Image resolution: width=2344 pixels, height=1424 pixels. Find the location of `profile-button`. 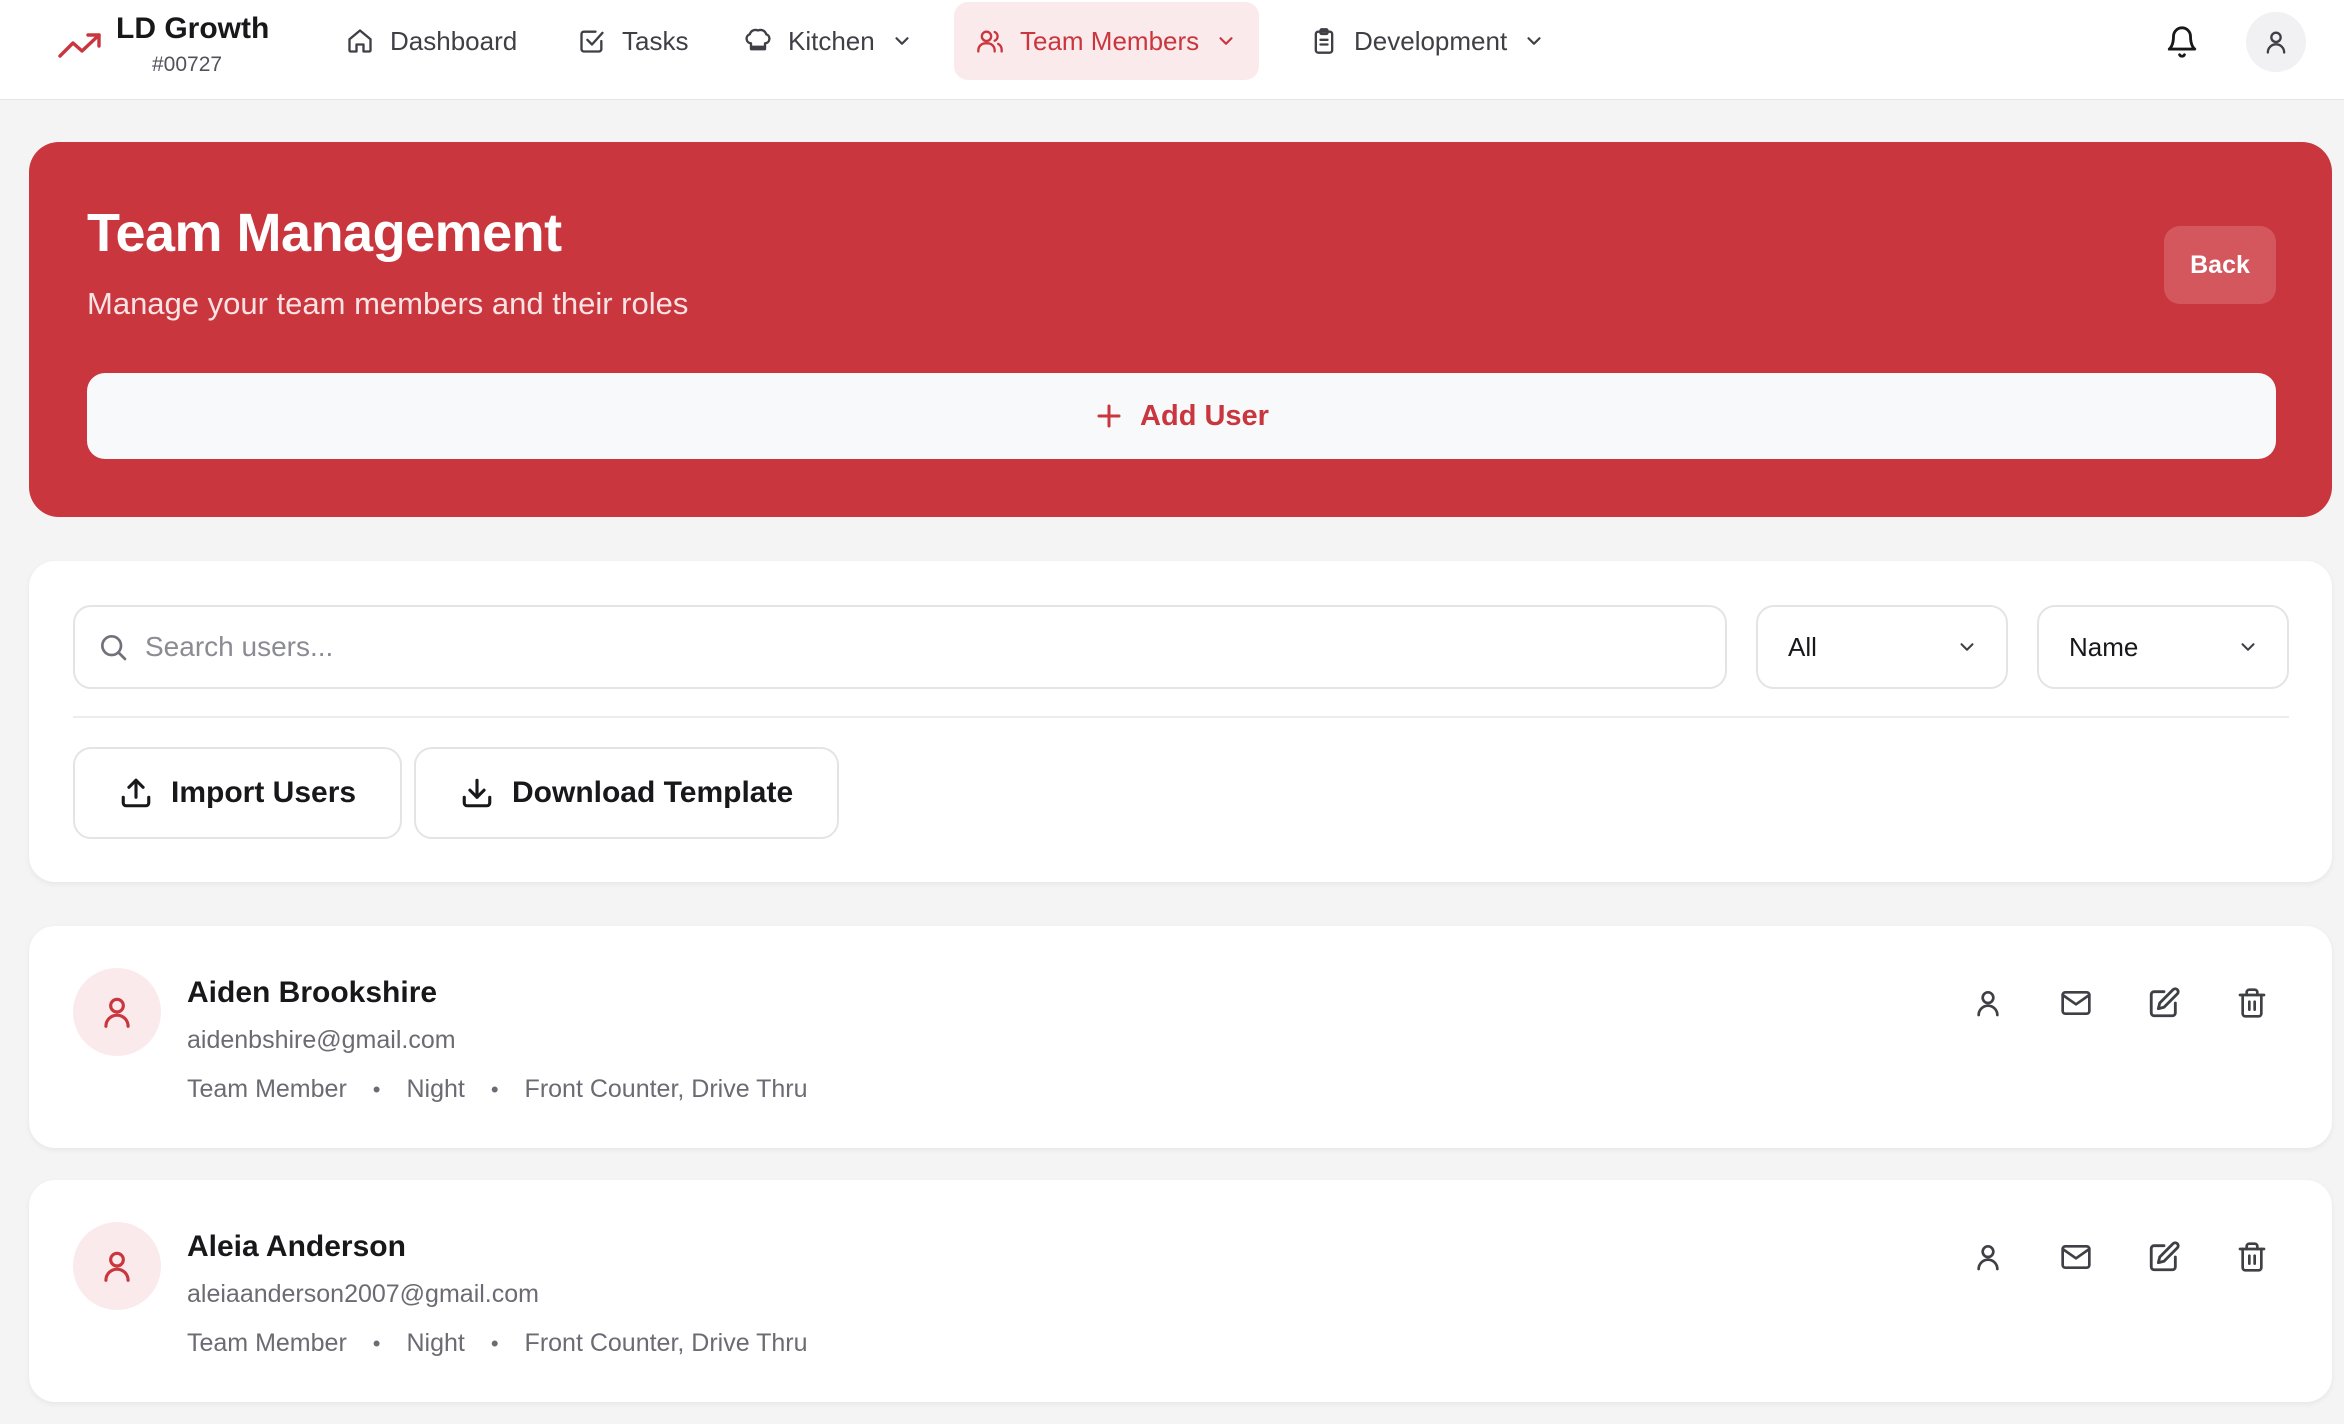

profile-button is located at coordinates (2276, 42).